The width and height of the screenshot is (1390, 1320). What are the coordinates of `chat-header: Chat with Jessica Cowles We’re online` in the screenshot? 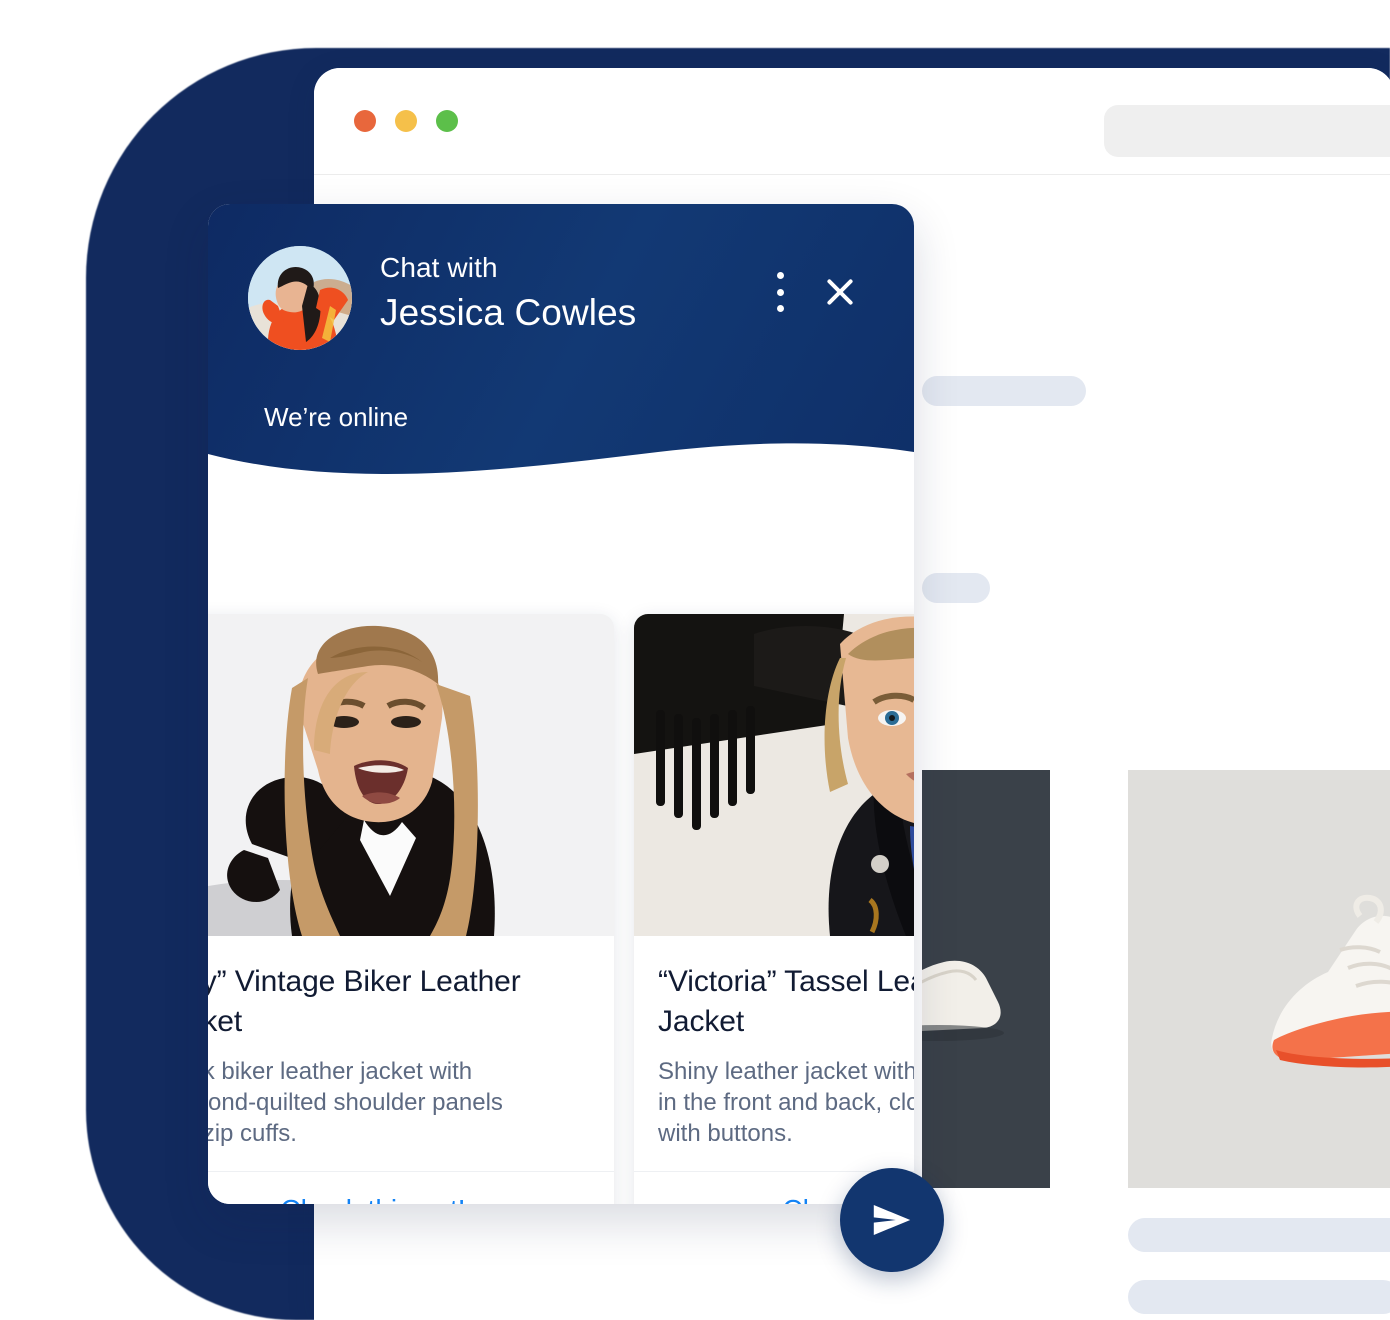 It's located at (561, 347).